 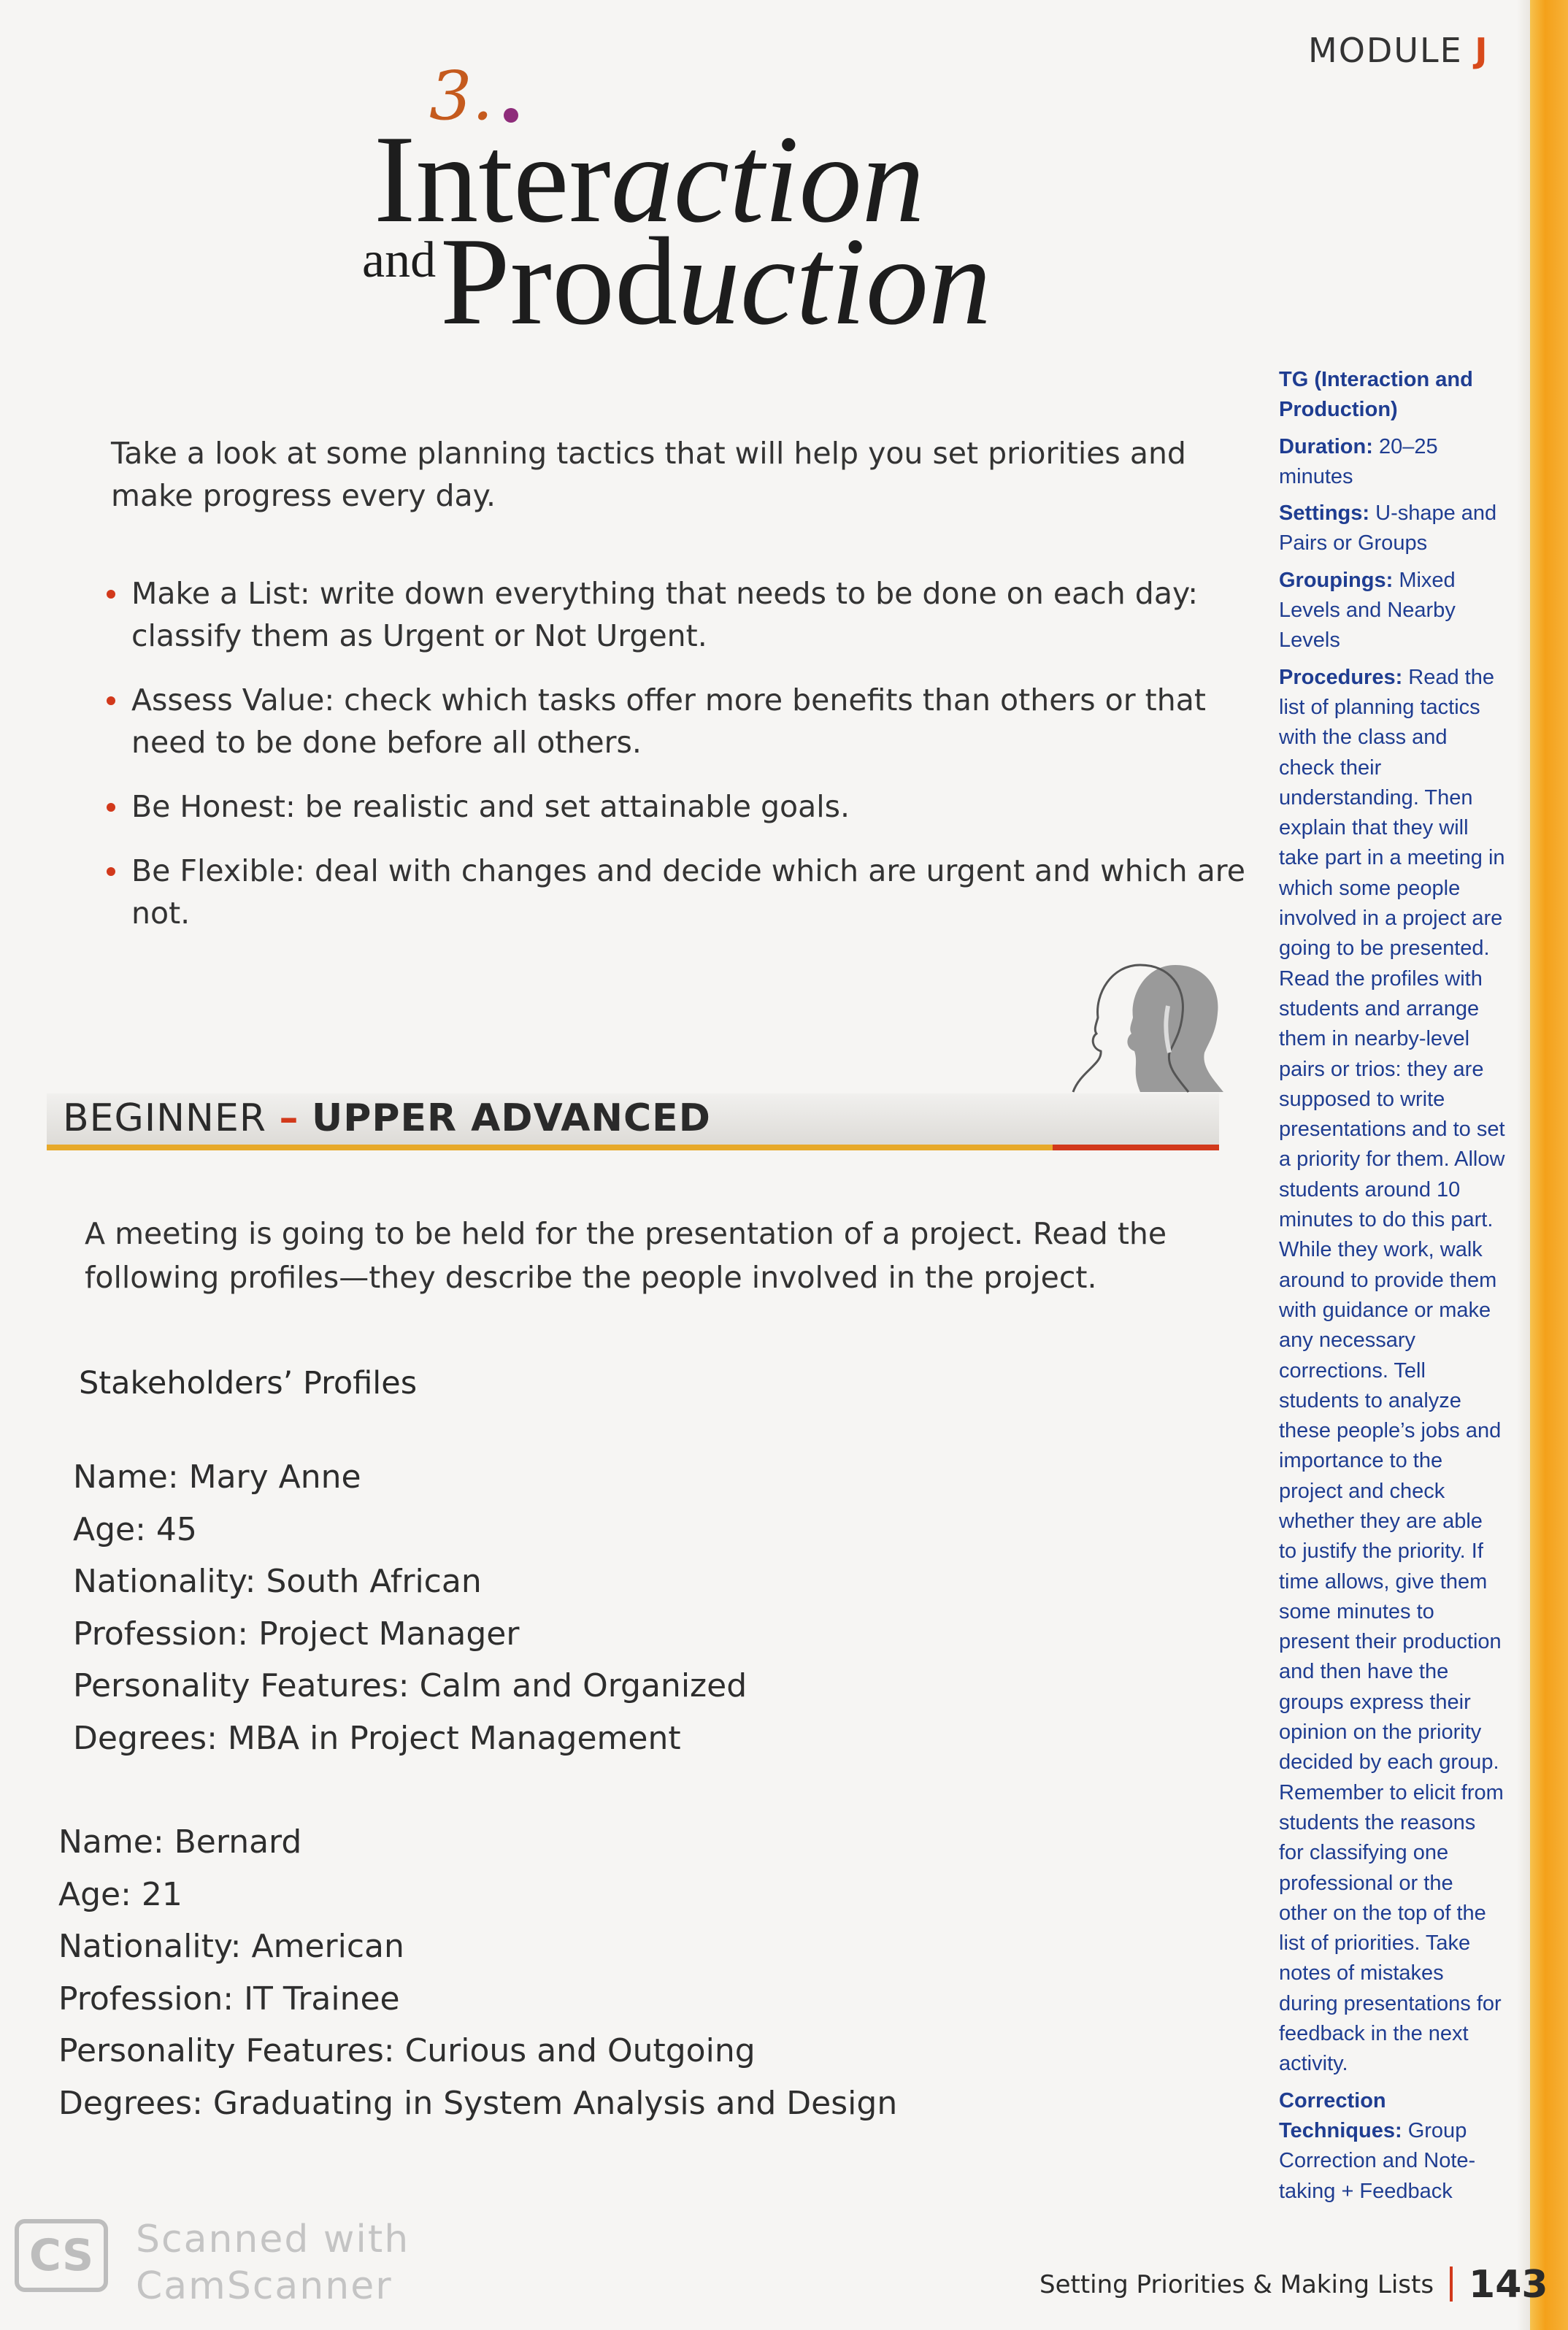 I want to click on level-dash: –, so click(x=289, y=1118).